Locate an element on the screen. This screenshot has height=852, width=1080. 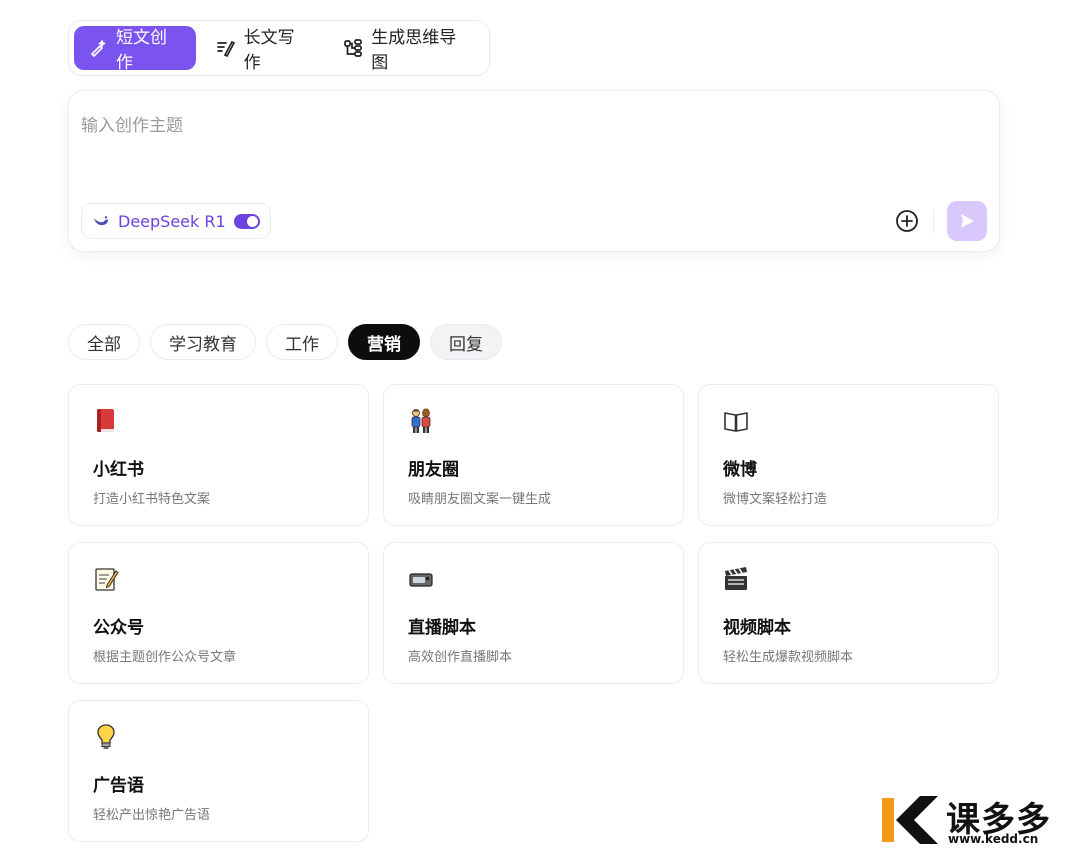
model-toggle is located at coordinates (246, 221).